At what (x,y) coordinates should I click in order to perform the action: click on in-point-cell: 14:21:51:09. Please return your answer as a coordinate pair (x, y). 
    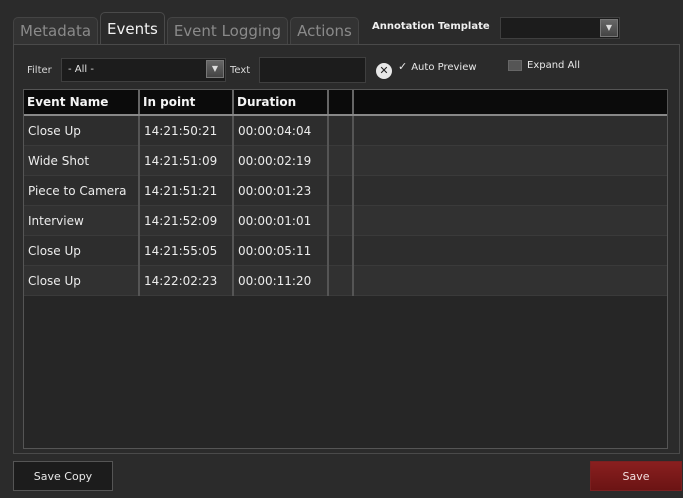
    Looking at the image, I should click on (186, 160).